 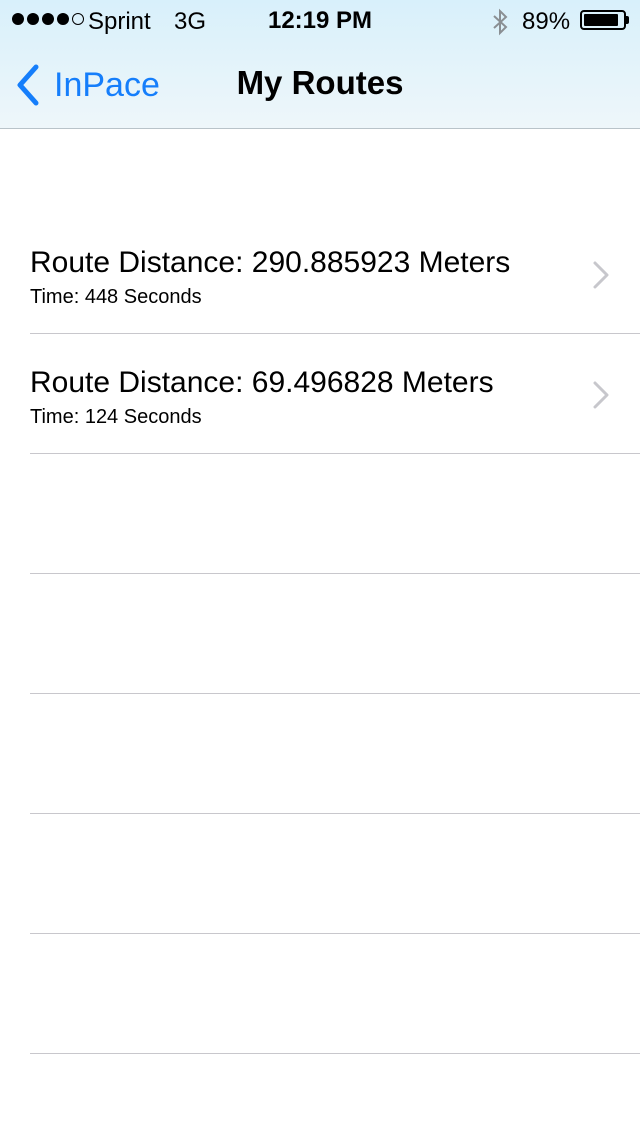 What do you see at coordinates (262, 382) in the screenshot?
I see `route-distance: Route Distance: 69.496828 Meters` at bounding box center [262, 382].